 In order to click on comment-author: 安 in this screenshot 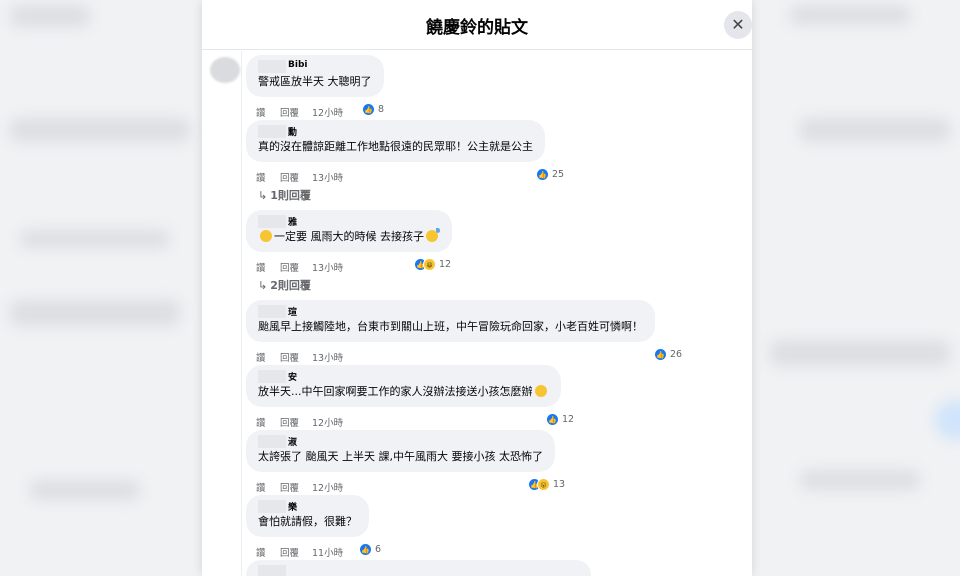, I will do `click(403, 376)`.